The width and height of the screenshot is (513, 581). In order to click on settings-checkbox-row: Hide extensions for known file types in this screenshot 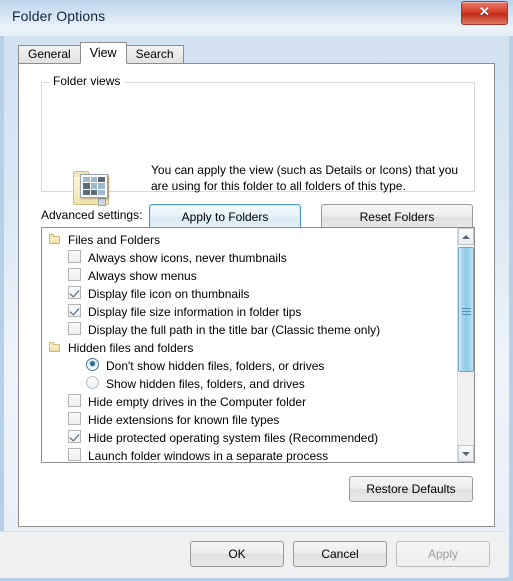, I will do `click(249, 419)`.